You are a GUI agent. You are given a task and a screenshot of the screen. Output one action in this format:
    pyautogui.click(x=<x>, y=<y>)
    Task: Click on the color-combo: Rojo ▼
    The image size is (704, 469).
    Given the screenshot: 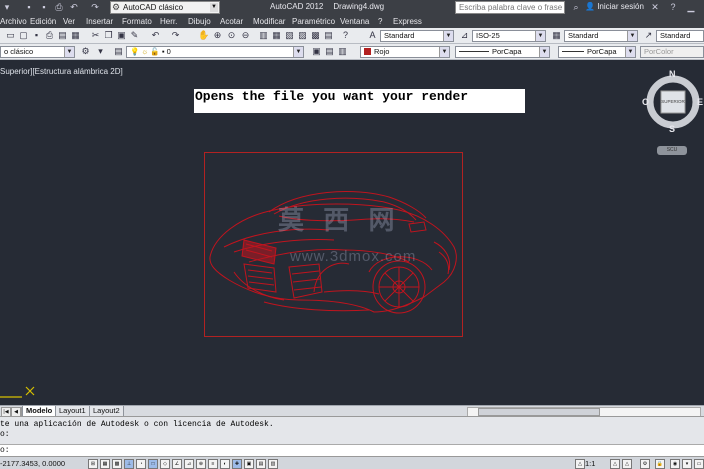 What is the action you would take?
    pyautogui.click(x=405, y=52)
    